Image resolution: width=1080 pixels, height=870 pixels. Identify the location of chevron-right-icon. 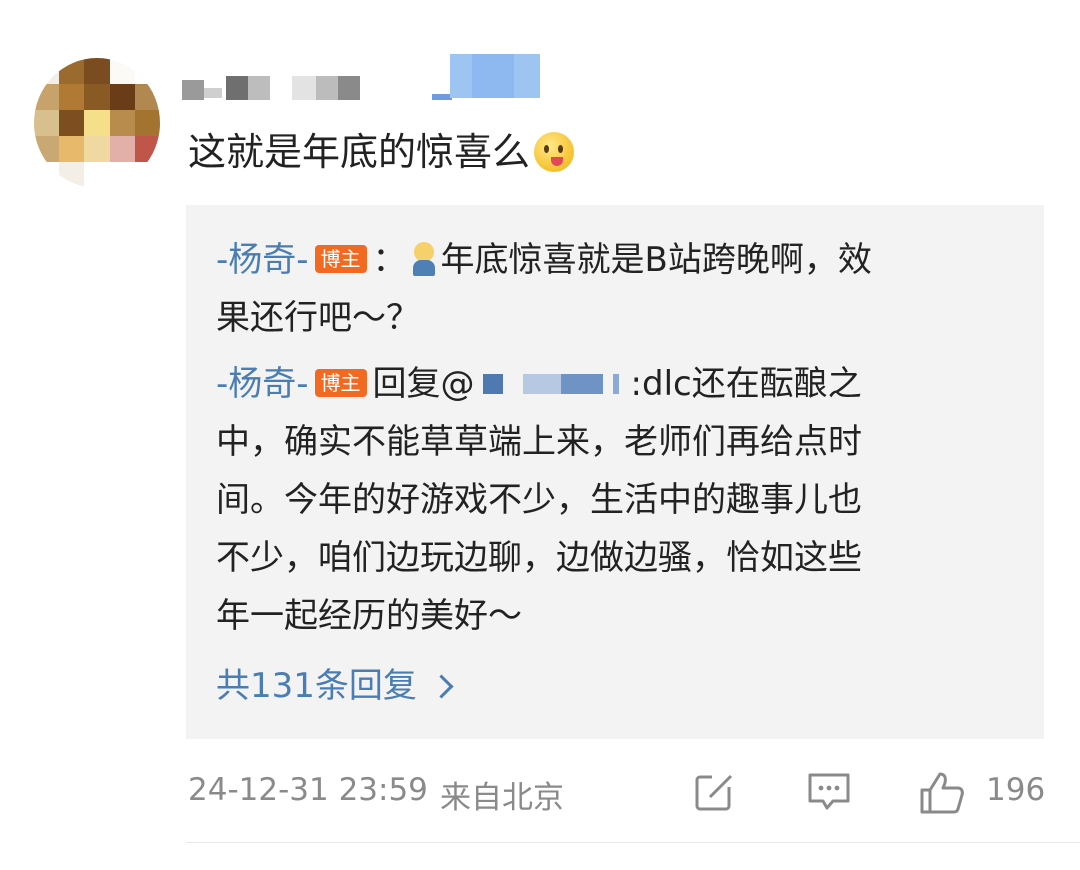
(441, 686).